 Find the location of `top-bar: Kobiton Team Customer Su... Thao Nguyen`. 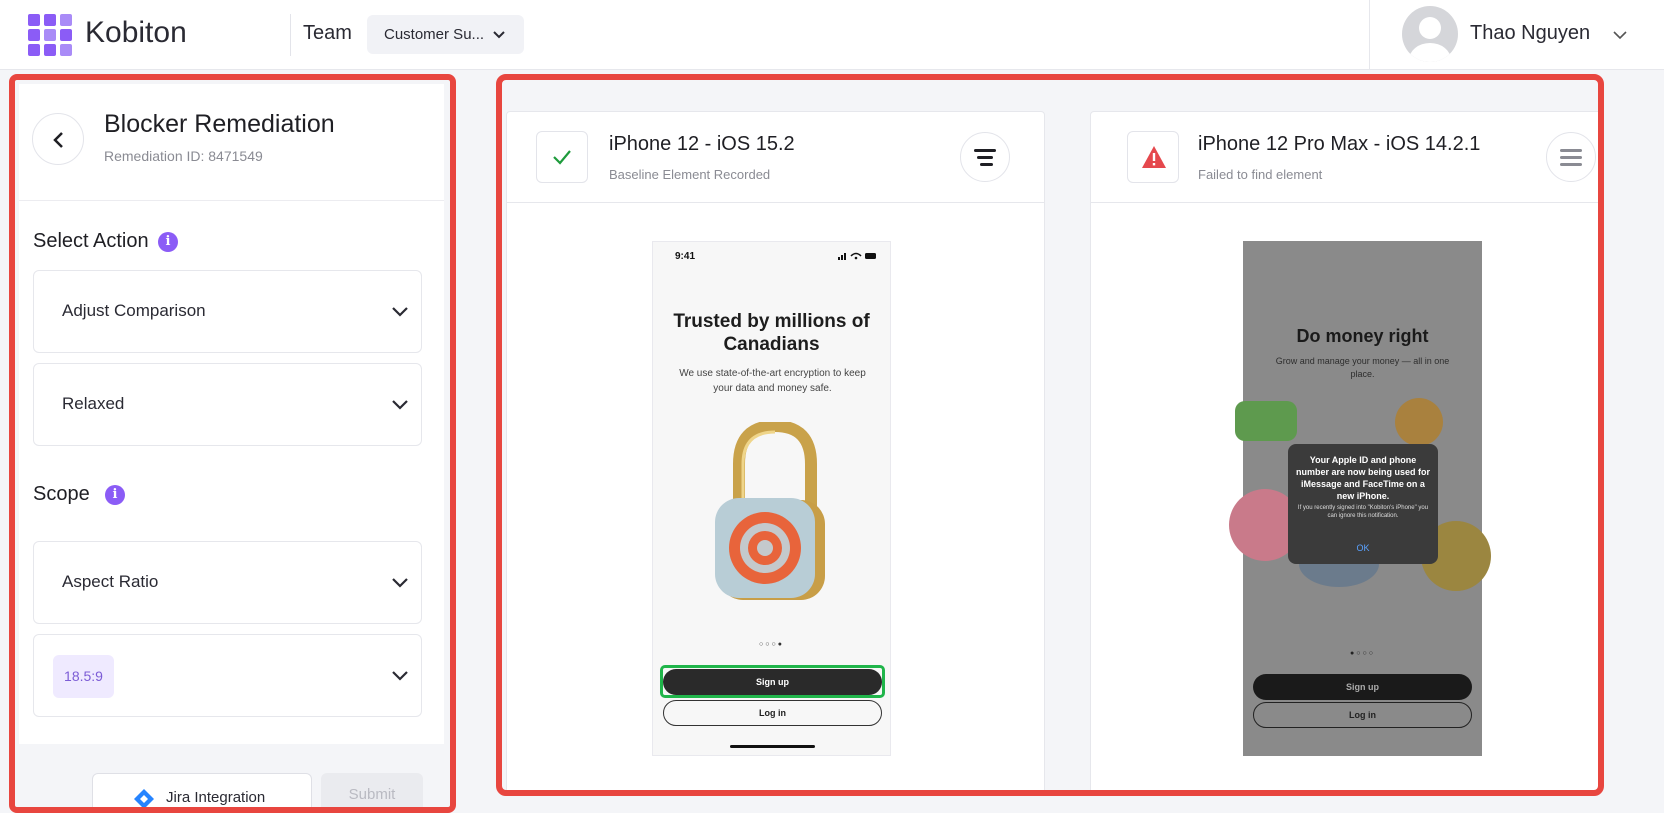

top-bar: Kobiton Team Customer Su... Thao Nguyen is located at coordinates (832, 35).